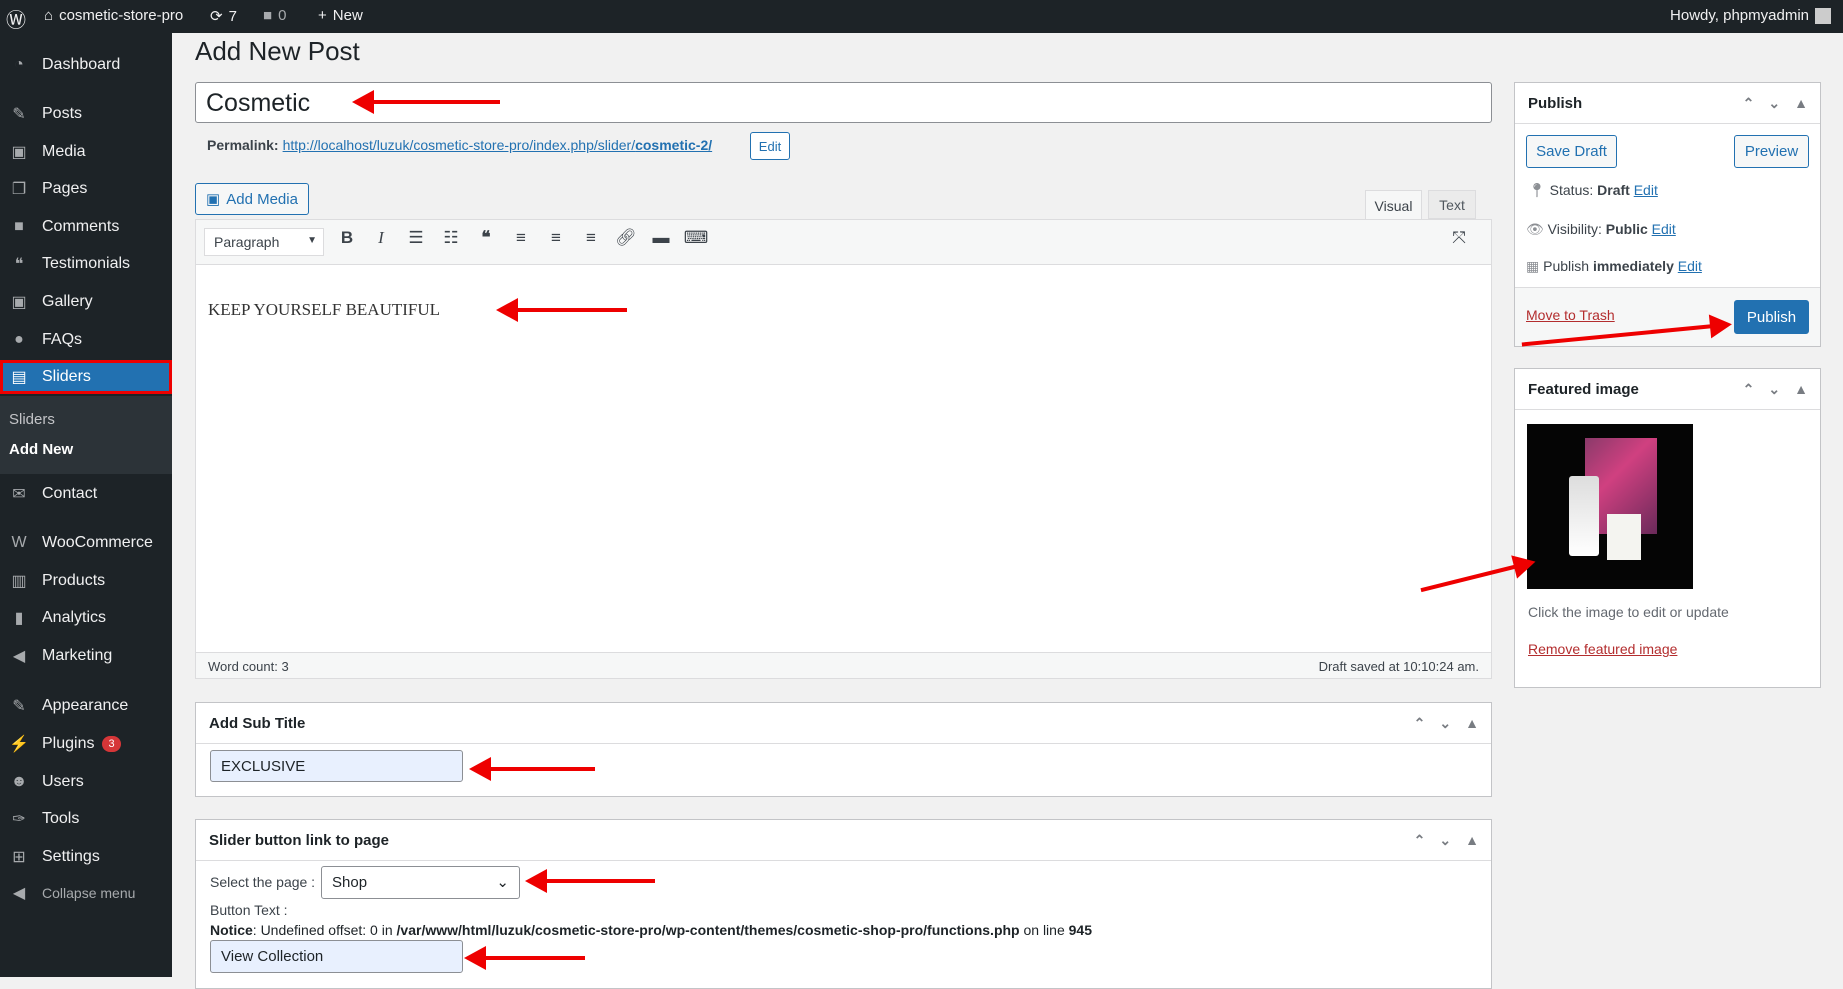  Describe the element at coordinates (336, 956) in the screenshot. I see `button-text-input: View Collection` at that location.